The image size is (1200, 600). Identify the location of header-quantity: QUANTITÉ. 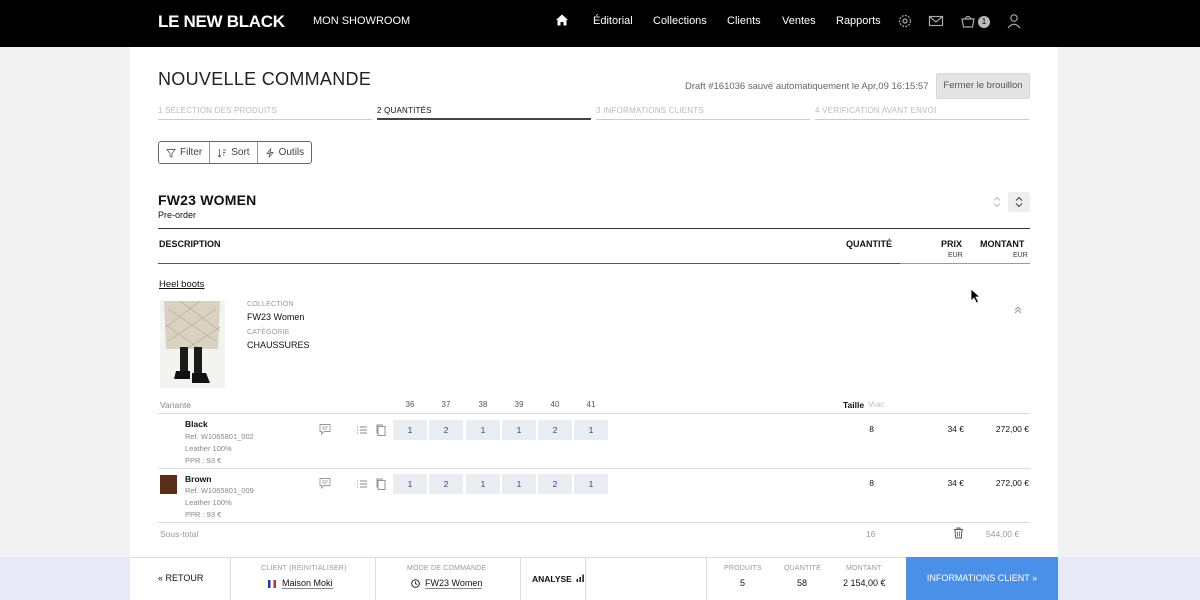
(869, 244).